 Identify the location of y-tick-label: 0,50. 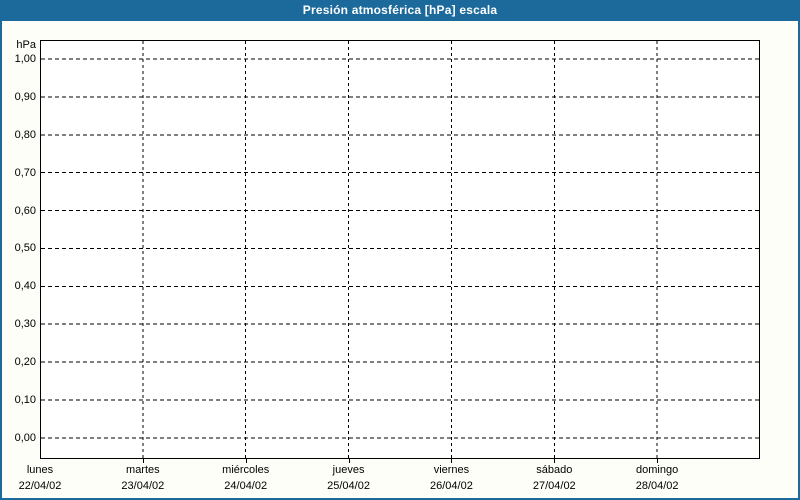
(25, 248).